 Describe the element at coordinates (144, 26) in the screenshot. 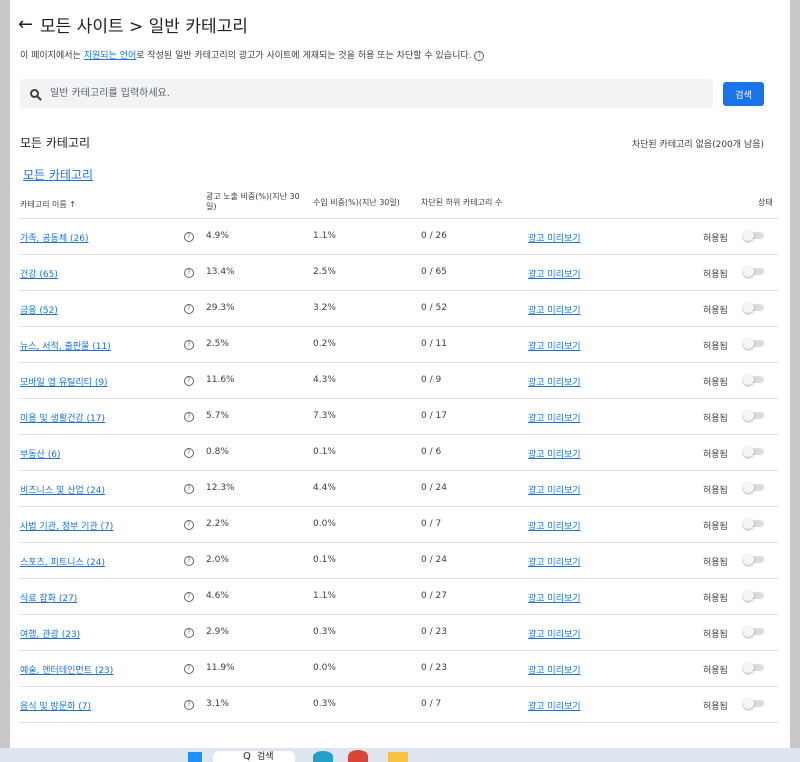

I see `page-title: 모든 사이트 > 일반 카테고리` at that location.